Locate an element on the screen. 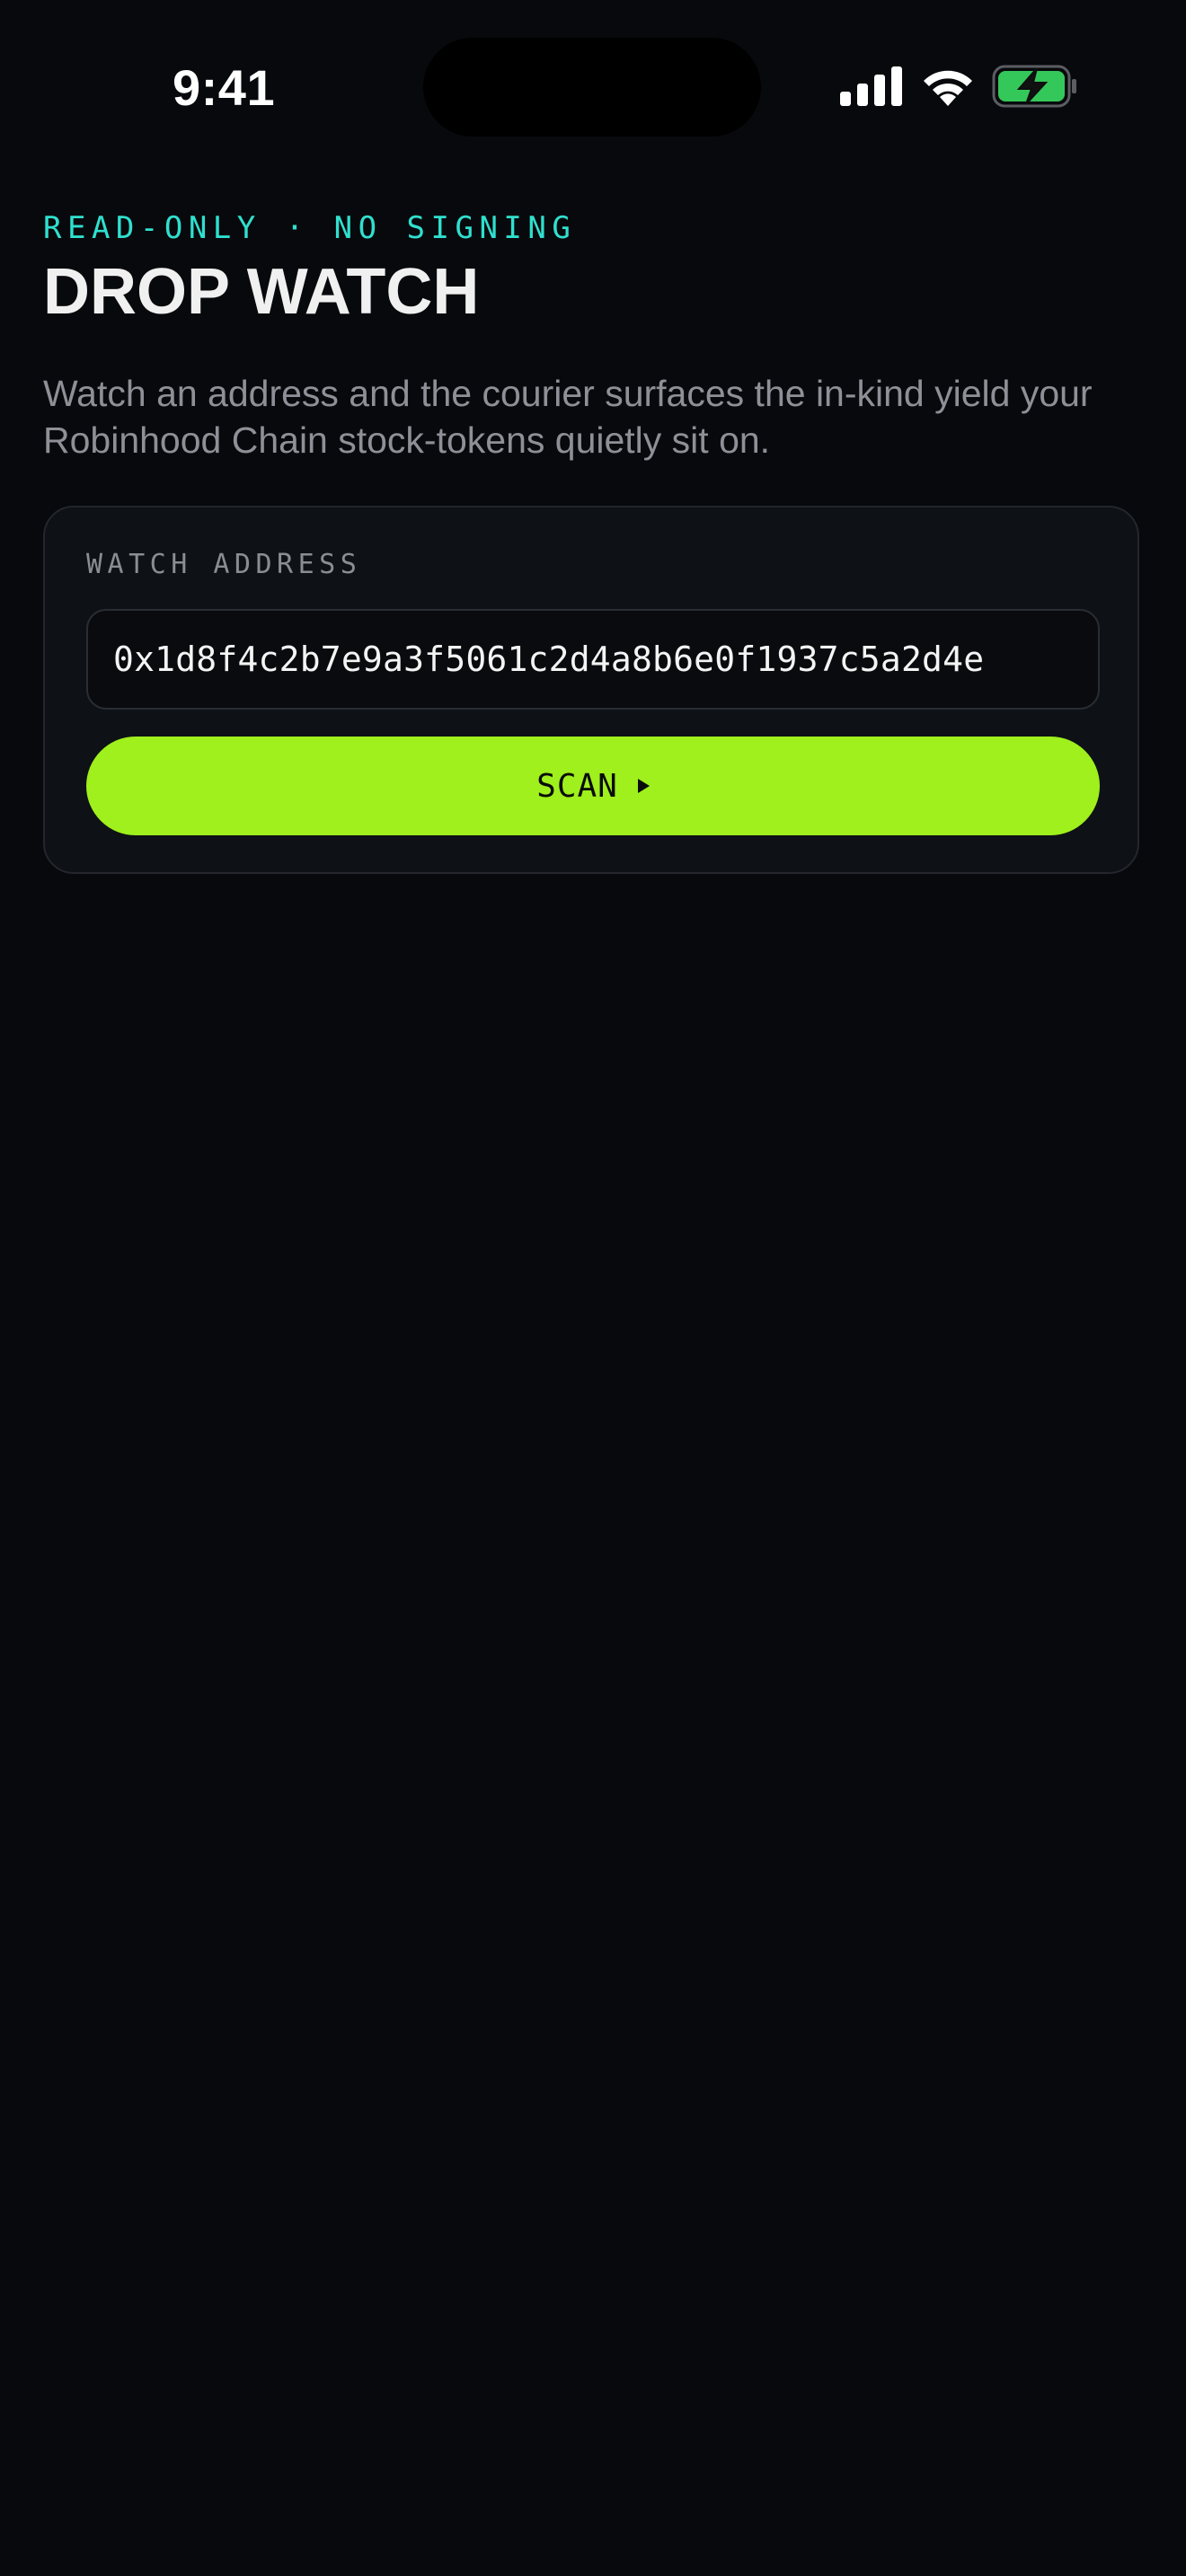 This screenshot has height=2576, width=1186. battery-charging-icon is located at coordinates (1034, 86).